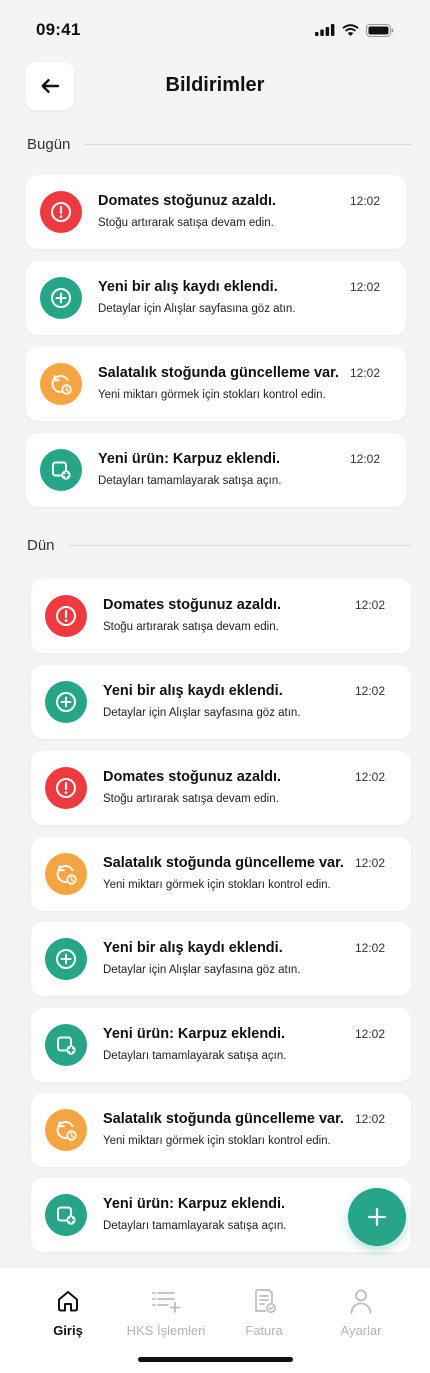 Image resolution: width=430 pixels, height=1373 pixels. Describe the element at coordinates (380, 30) in the screenshot. I see `battery-icon` at that location.